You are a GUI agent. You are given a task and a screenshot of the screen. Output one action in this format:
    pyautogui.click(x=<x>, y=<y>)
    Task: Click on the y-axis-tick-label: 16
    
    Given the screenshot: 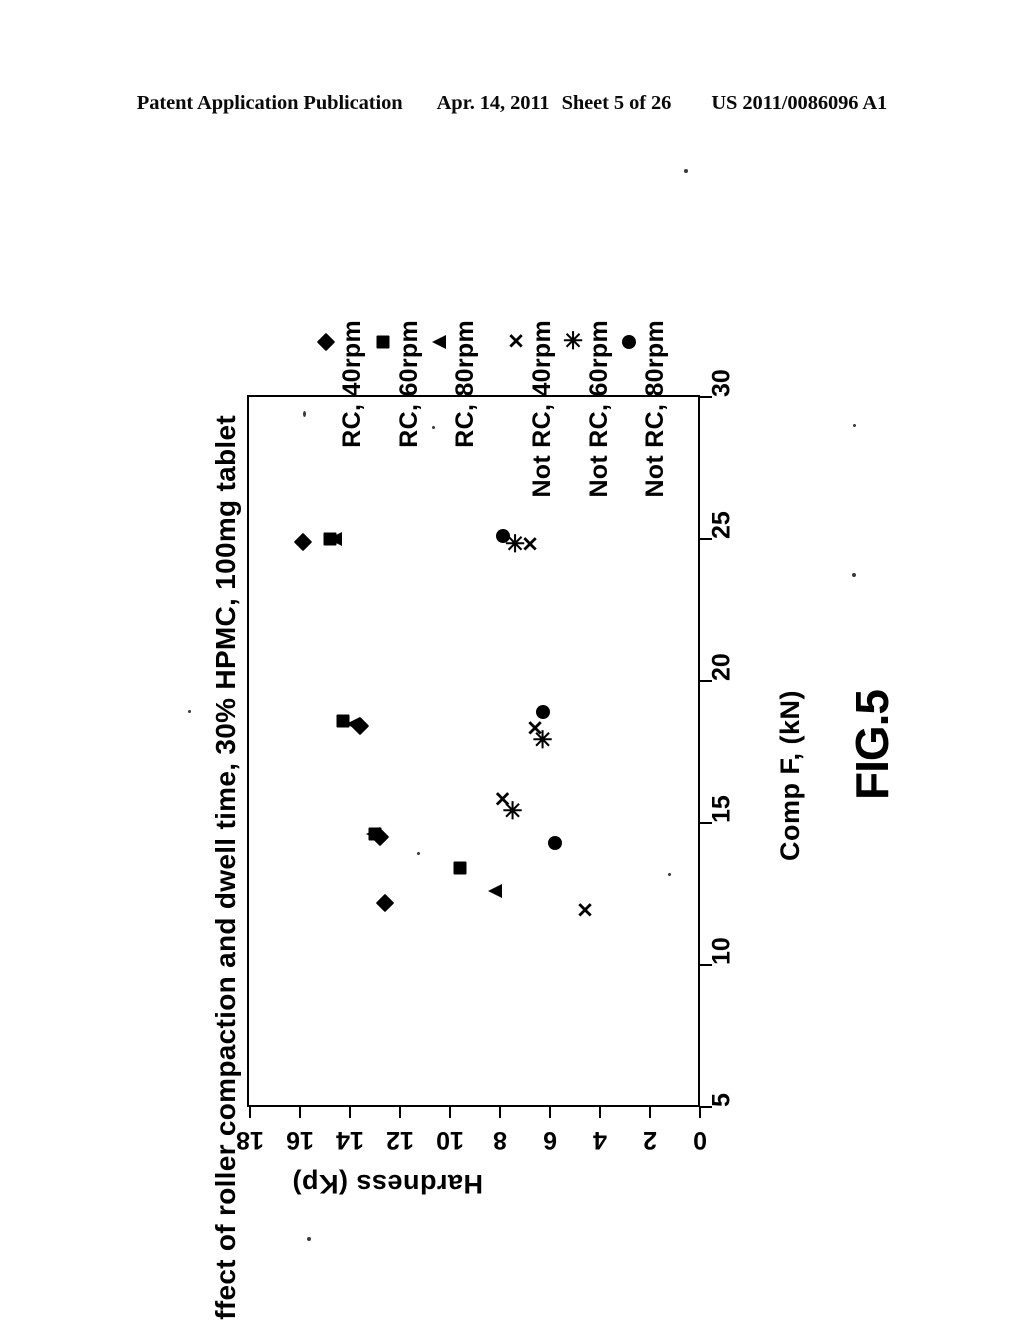 What is the action you would take?
    pyautogui.click(x=300, y=1140)
    